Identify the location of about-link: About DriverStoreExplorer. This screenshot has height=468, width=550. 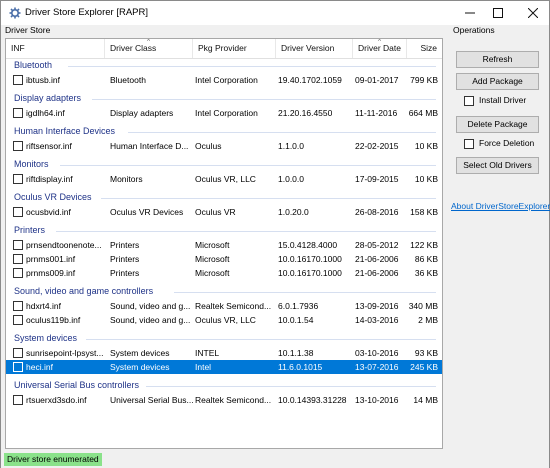
(500, 206).